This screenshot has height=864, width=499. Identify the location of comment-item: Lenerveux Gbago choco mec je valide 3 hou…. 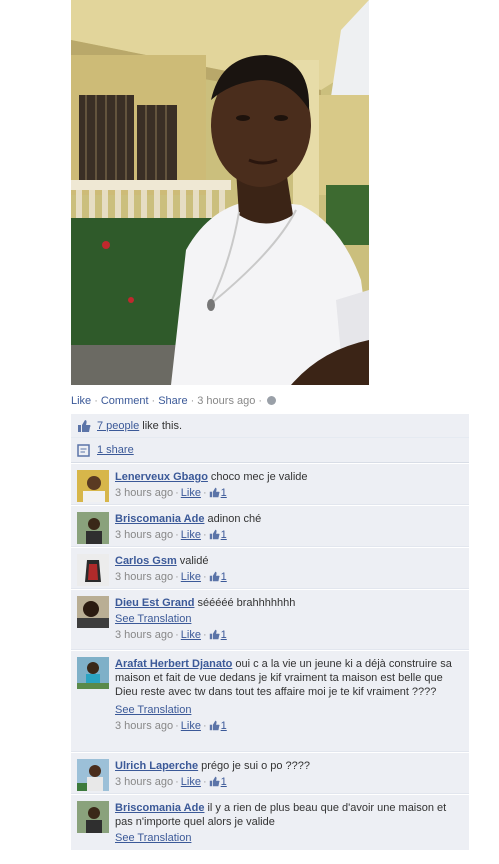
(270, 484).